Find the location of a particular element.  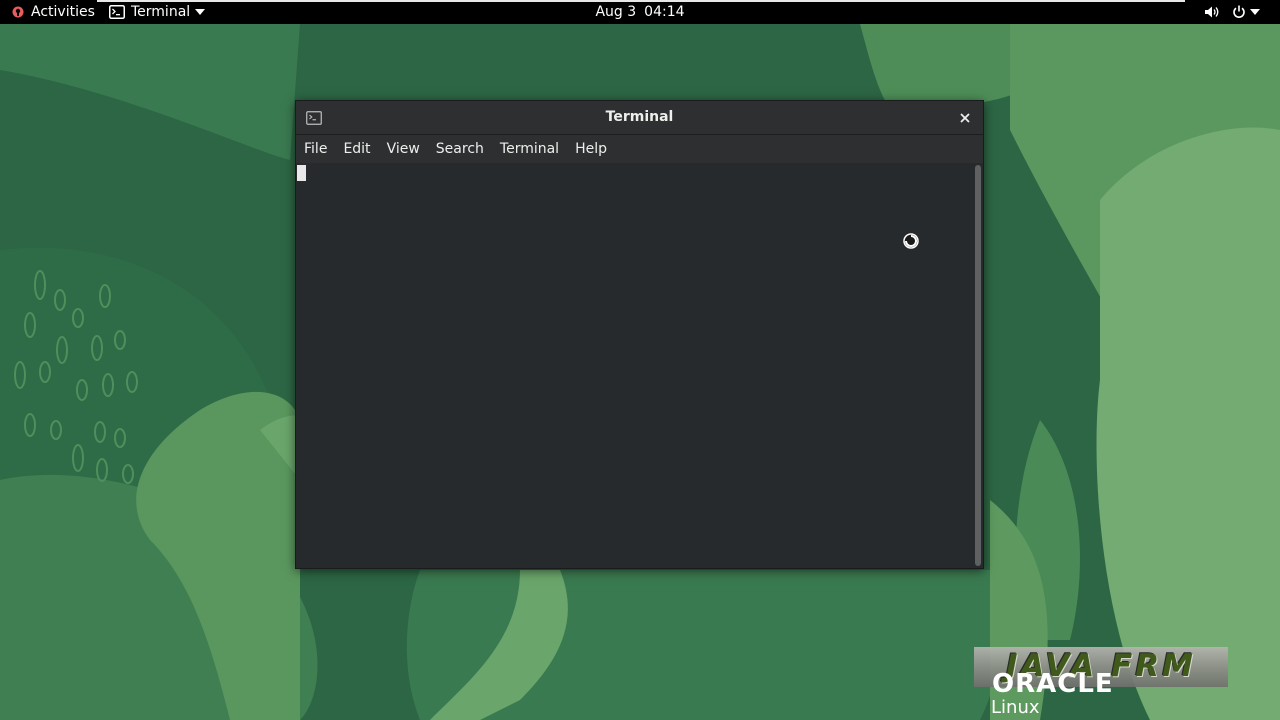

terminal-titlebar: Terminal is located at coordinates (639, 118).